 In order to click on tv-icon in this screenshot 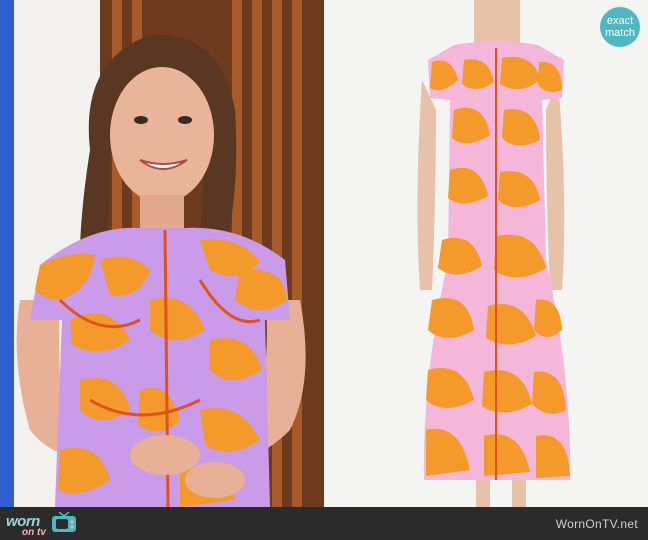, I will do `click(64, 523)`.